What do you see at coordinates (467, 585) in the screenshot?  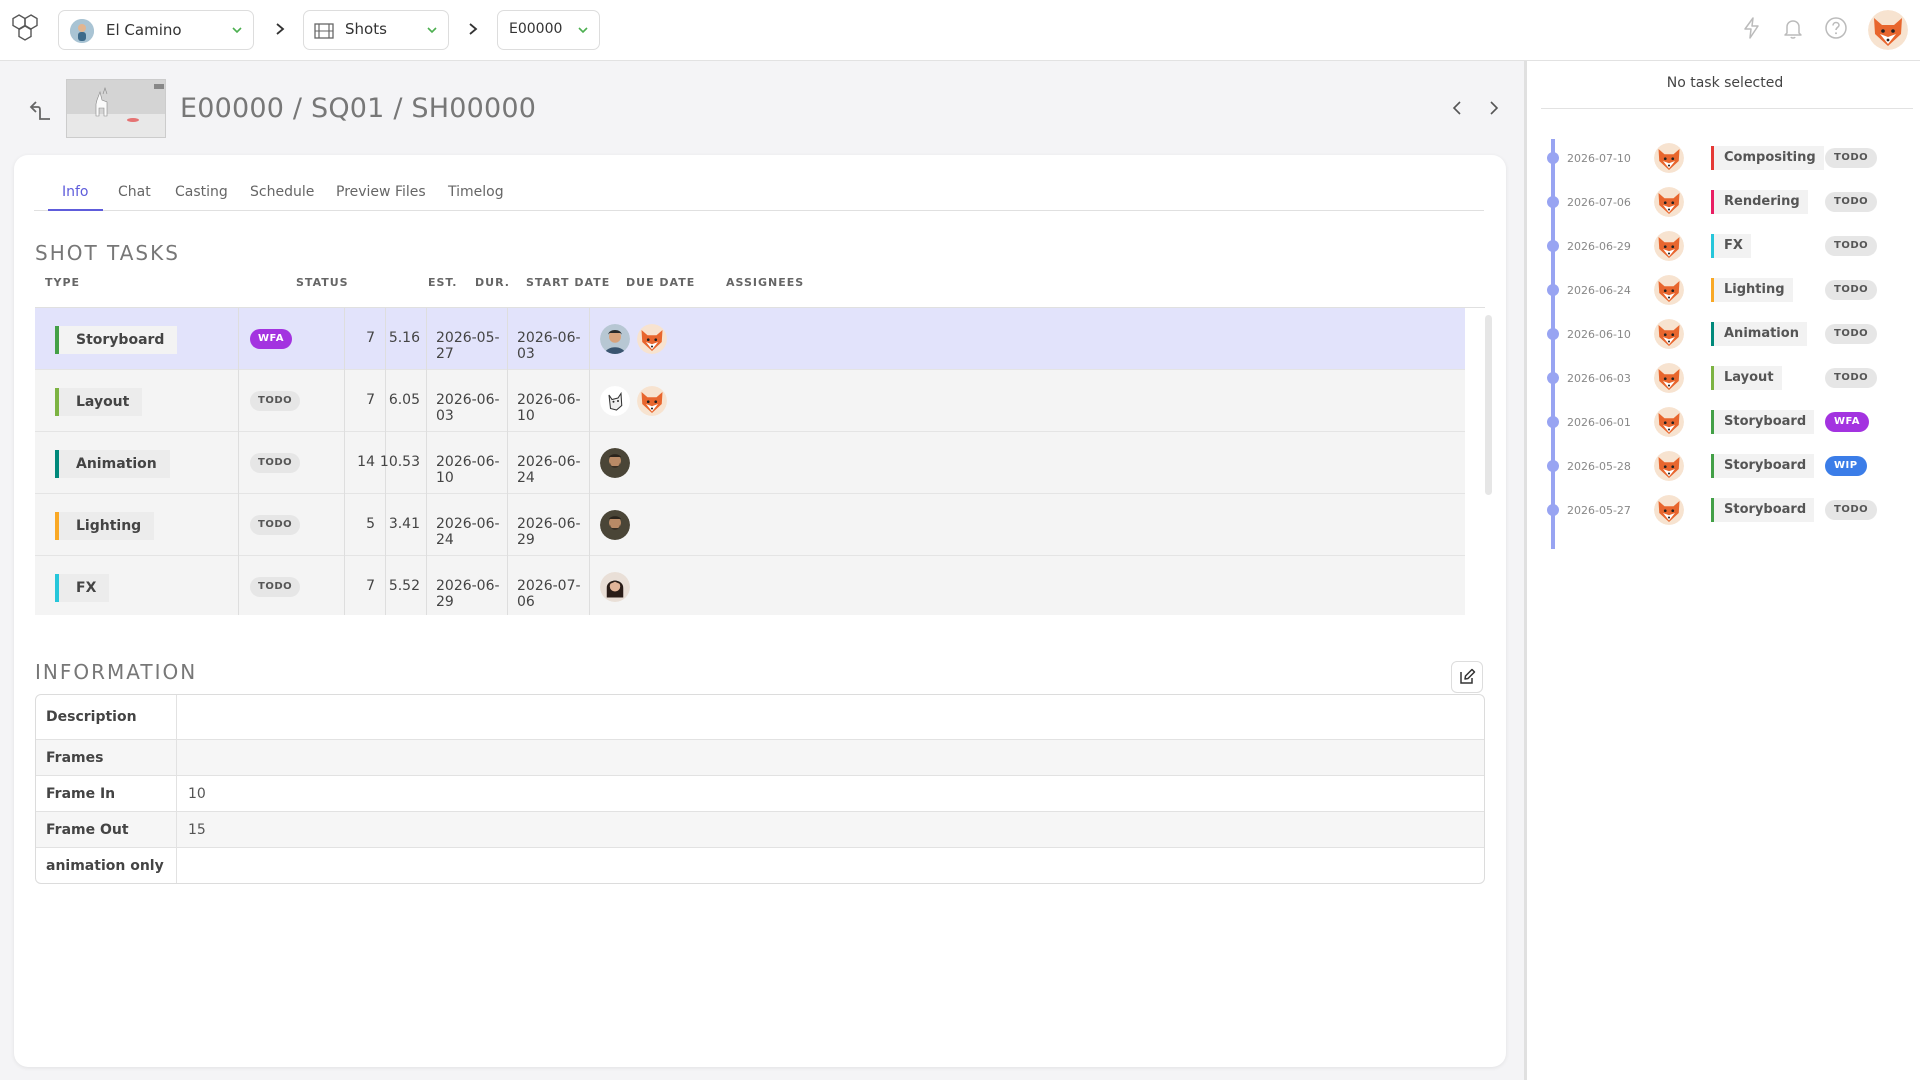 I see `task-start-cell: 2026-06-29` at bounding box center [467, 585].